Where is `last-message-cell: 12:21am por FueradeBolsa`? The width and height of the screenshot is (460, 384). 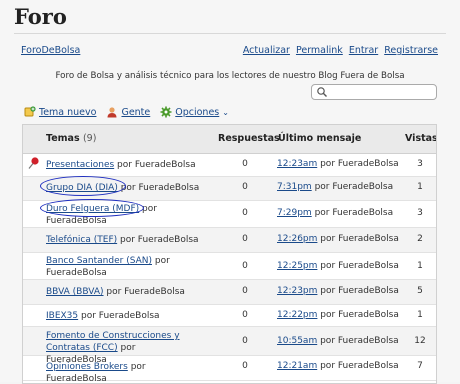
last-message-cell: 12:21am por FueradeBolsa is located at coordinates (338, 366).